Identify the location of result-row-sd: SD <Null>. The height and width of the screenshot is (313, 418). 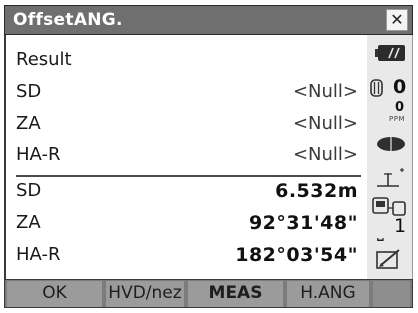
(187, 92).